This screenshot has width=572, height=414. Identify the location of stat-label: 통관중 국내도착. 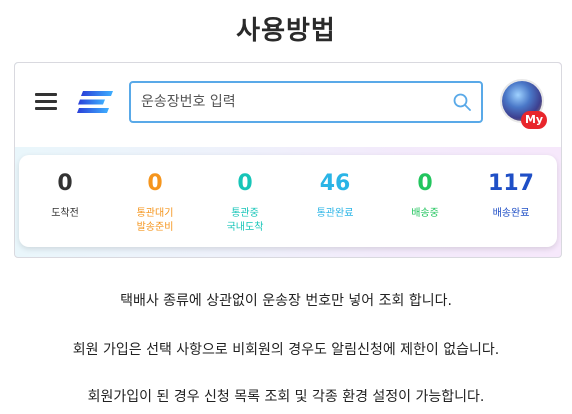
(245, 220).